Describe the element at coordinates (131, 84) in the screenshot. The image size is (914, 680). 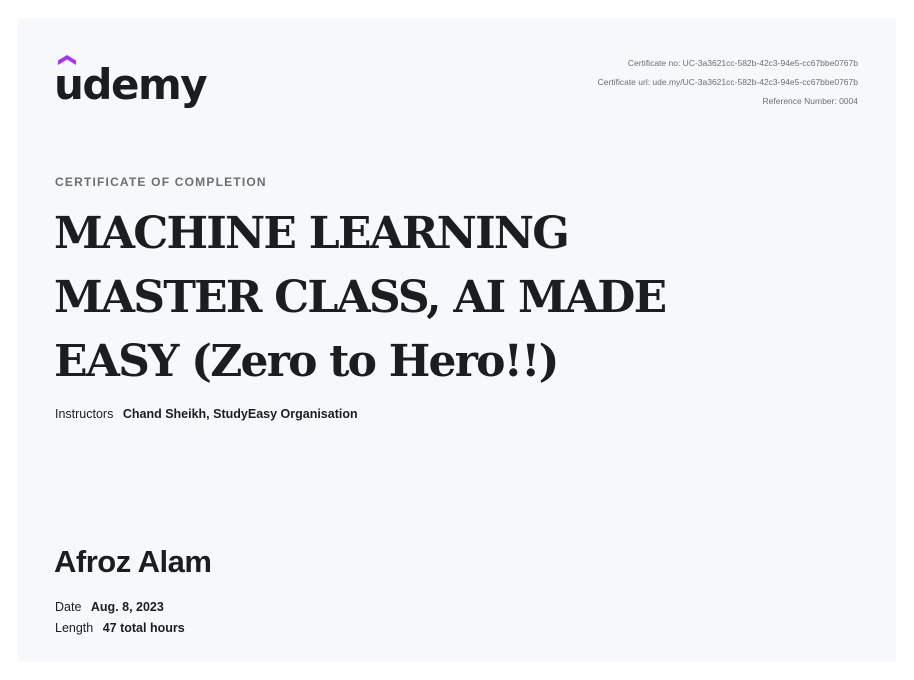
I see `logo-wordmark: udemy` at that location.